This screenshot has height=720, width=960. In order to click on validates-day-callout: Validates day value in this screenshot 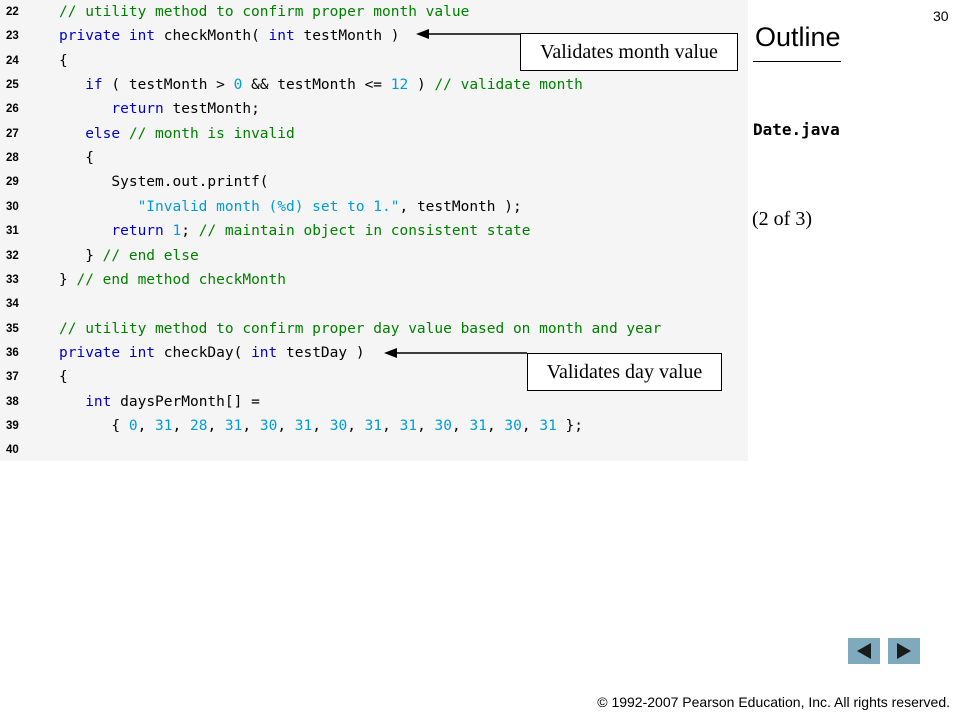, I will do `click(624, 372)`.